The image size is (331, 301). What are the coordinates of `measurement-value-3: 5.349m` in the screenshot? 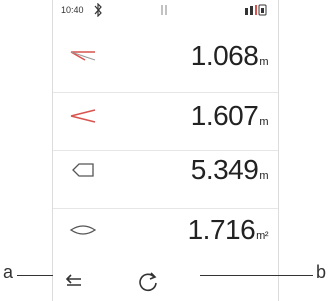 It's located at (229, 169).